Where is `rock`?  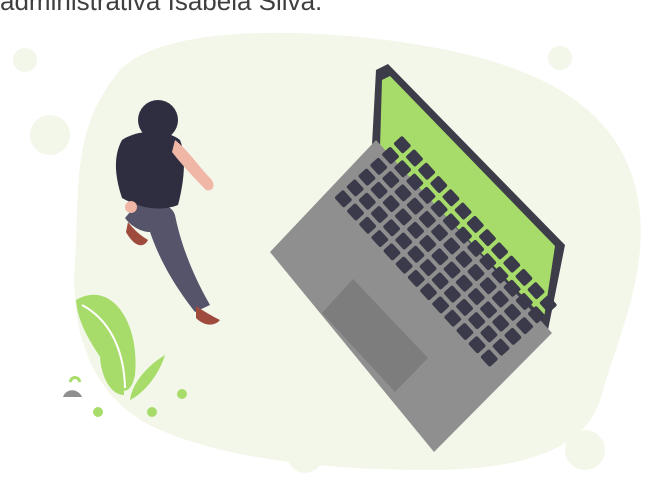
rock is located at coordinates (72, 393).